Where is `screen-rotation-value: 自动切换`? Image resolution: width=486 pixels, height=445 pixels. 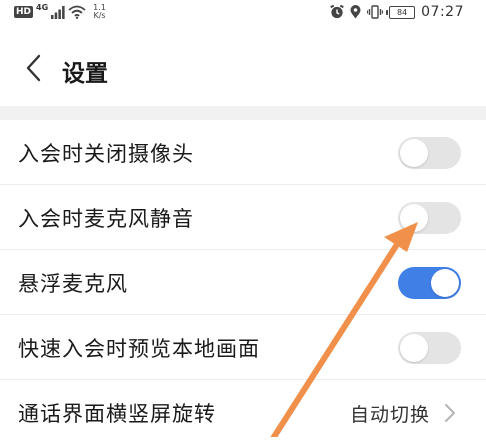 screen-rotation-value: 自动切换 is located at coordinates (389, 415).